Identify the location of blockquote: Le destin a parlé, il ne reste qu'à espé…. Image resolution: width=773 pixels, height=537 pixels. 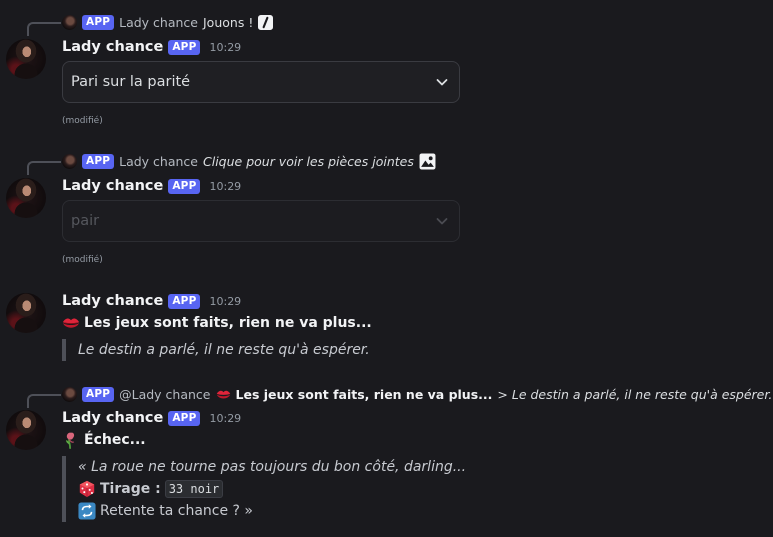
(216, 350).